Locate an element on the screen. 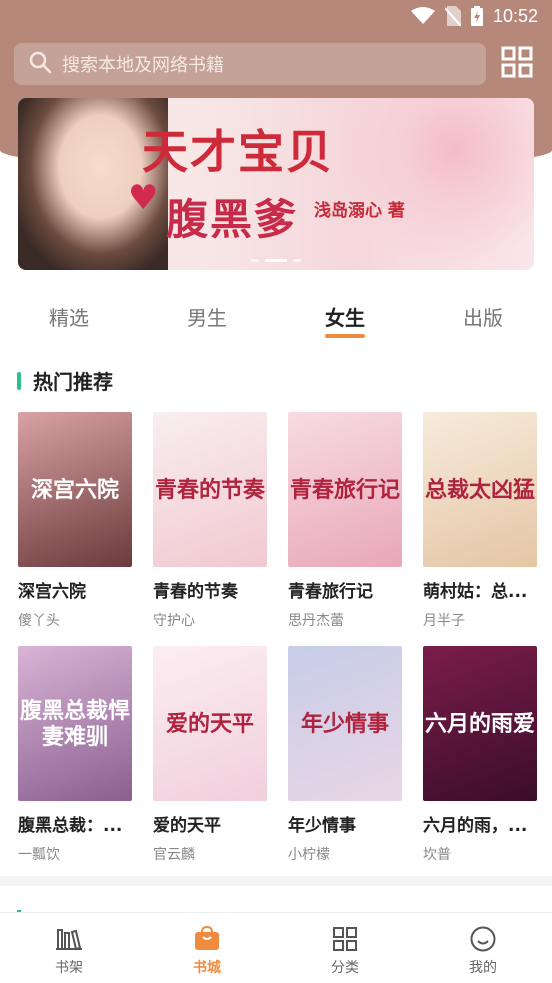 The image size is (552, 983). cover-title: 年少情事 is located at coordinates (344, 723).